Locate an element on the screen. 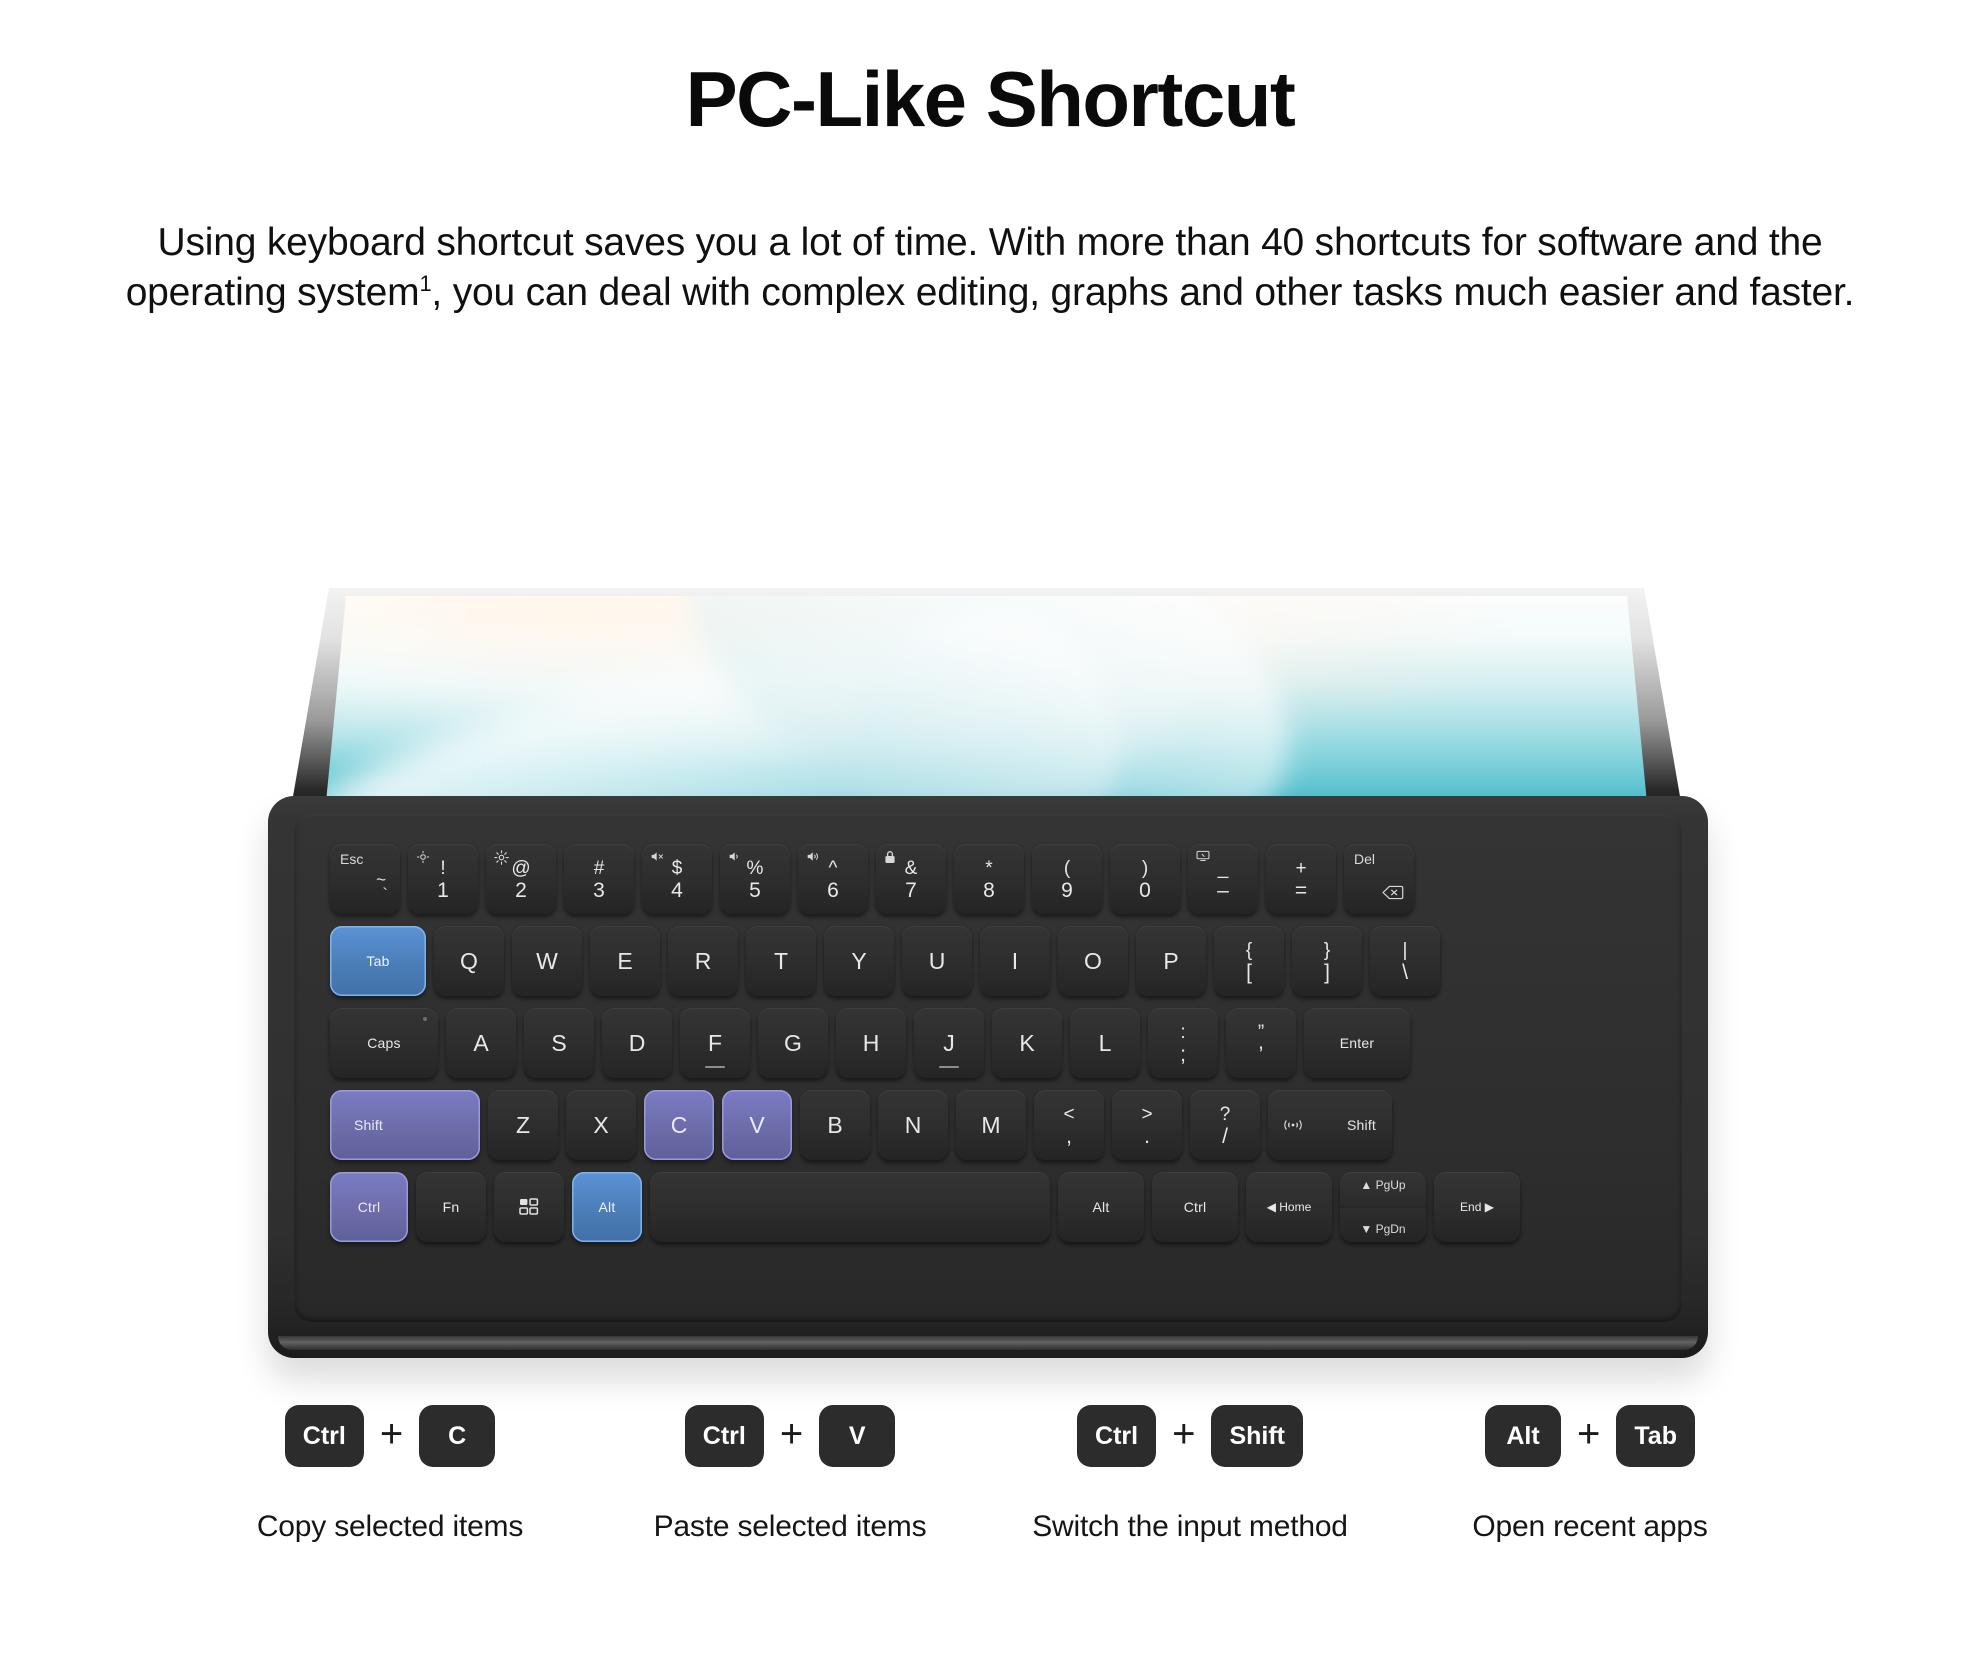 The image size is (1980, 1671). key-bracket-right-base: ] is located at coordinates (1327, 972).